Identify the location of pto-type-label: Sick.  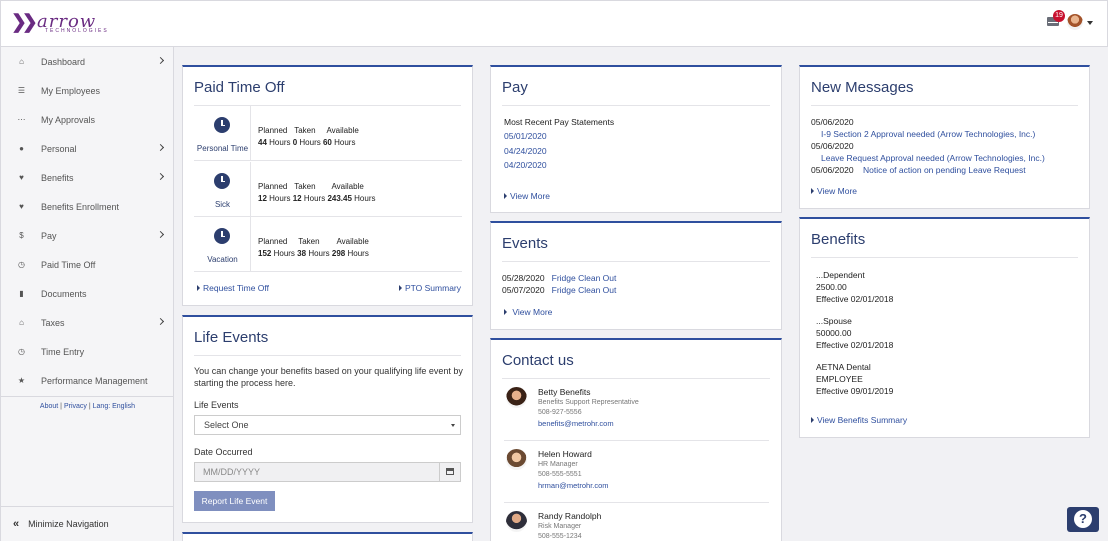
(222, 204).